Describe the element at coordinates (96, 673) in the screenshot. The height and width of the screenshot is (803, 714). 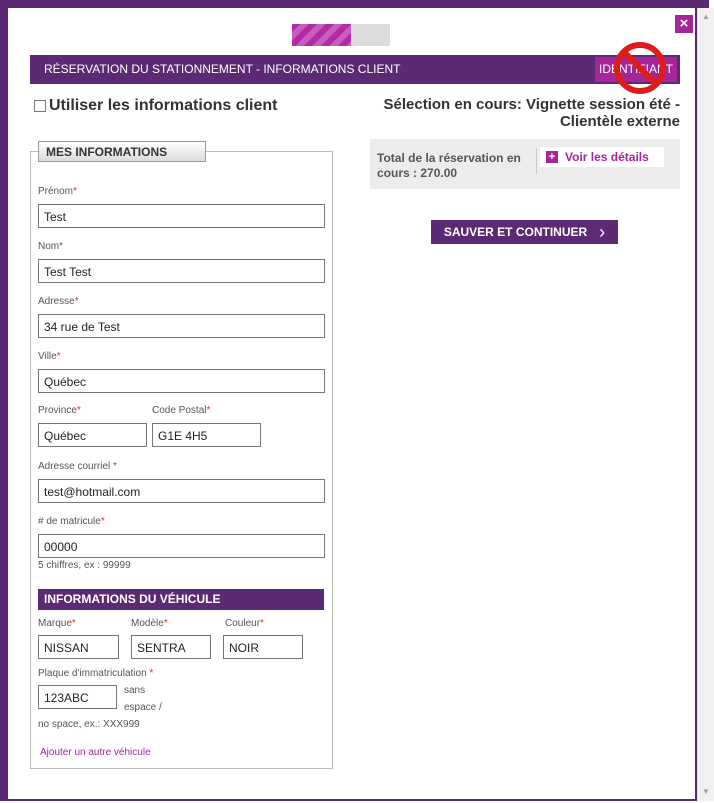
I see `plaque-label: Plaque d'immatriculation *` at that location.